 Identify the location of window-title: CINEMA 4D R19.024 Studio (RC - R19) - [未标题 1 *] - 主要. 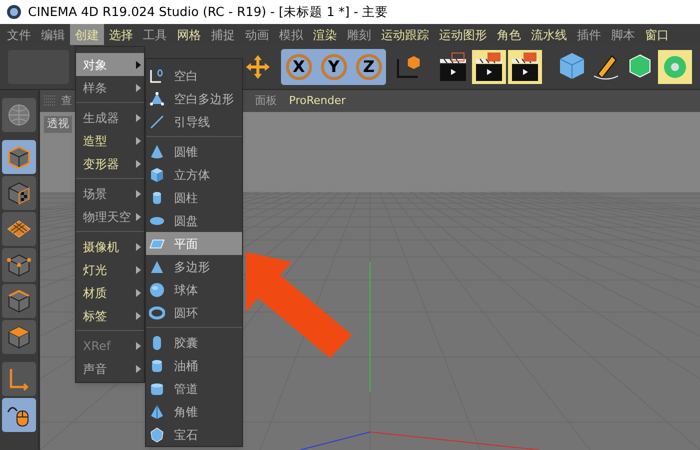
(208, 11).